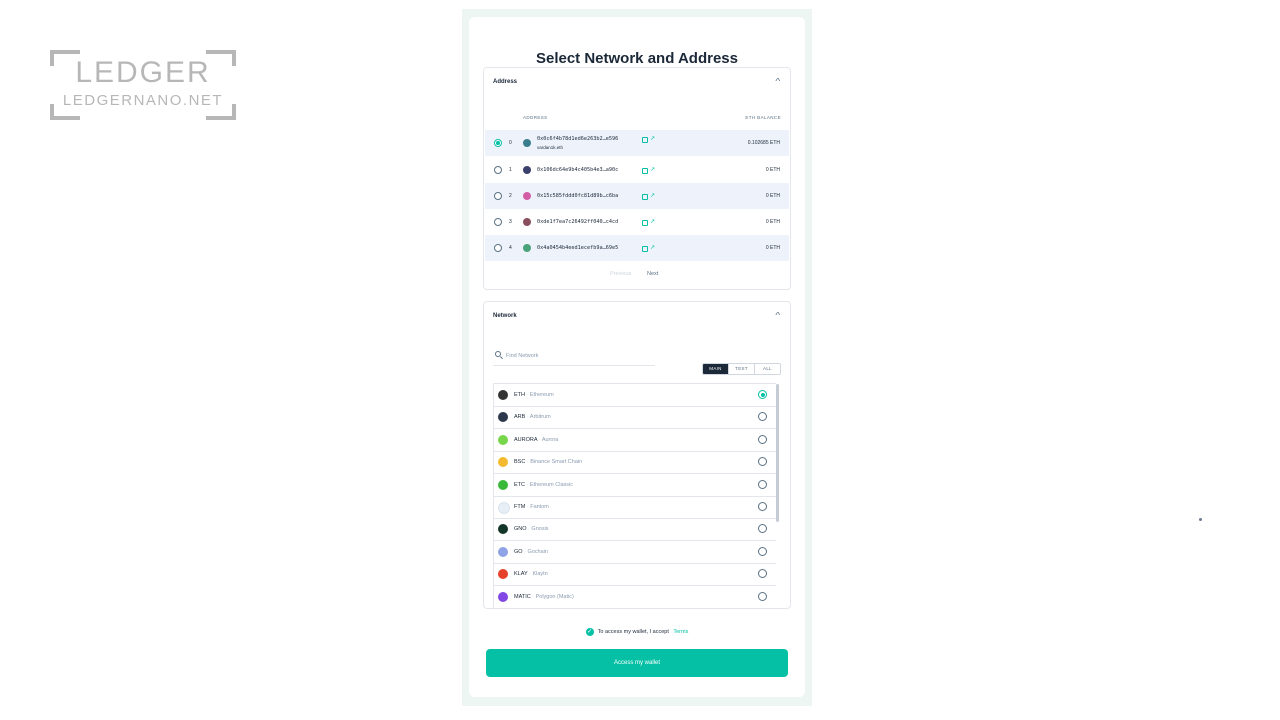 This screenshot has height=720, width=1280. I want to click on network-symbol: FTM, so click(520, 507).